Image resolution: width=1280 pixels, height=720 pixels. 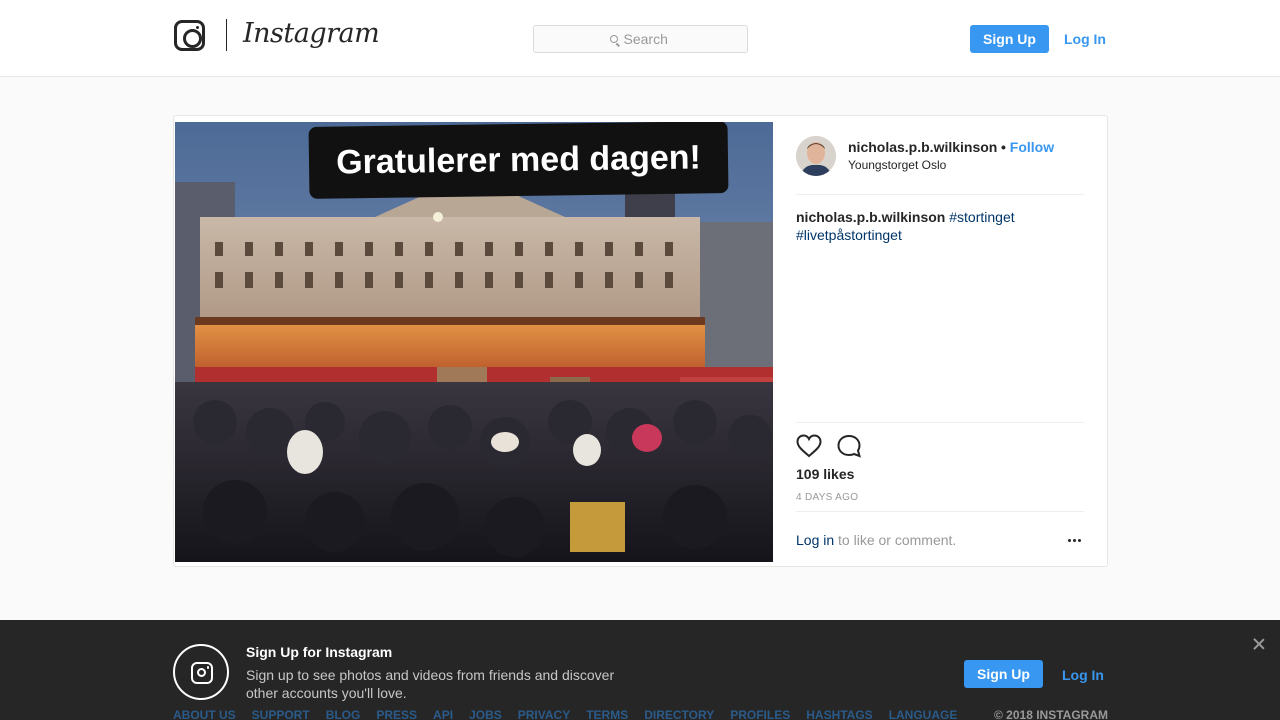 I want to click on avatar-portrait, so click(x=816, y=156).